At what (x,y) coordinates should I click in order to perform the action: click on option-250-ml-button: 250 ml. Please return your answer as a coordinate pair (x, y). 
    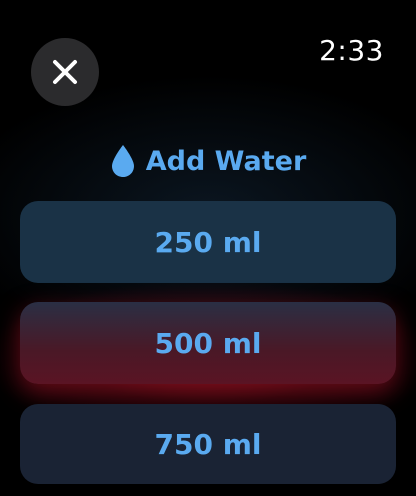
    Looking at the image, I should click on (208, 242).